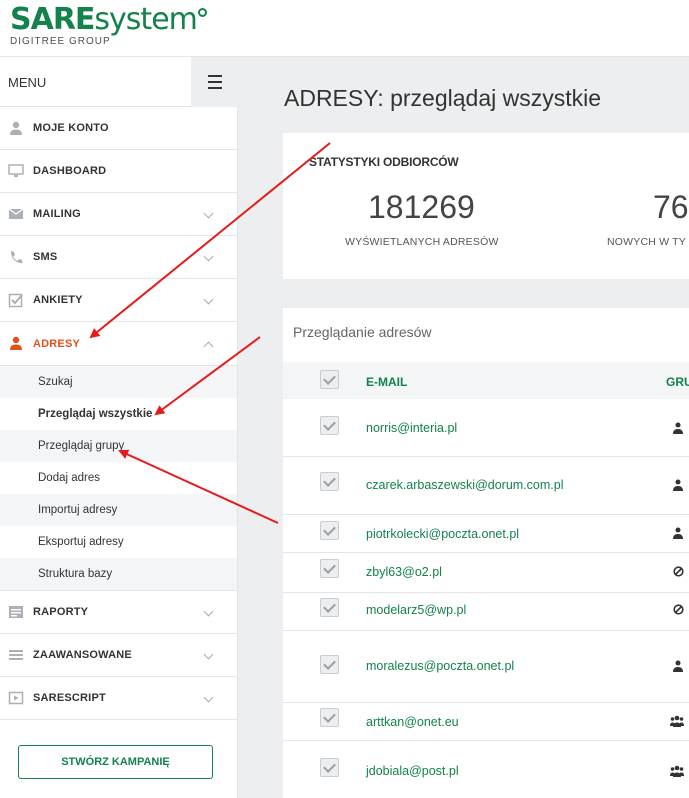  I want to click on column-header-group: GRU, so click(677, 382).